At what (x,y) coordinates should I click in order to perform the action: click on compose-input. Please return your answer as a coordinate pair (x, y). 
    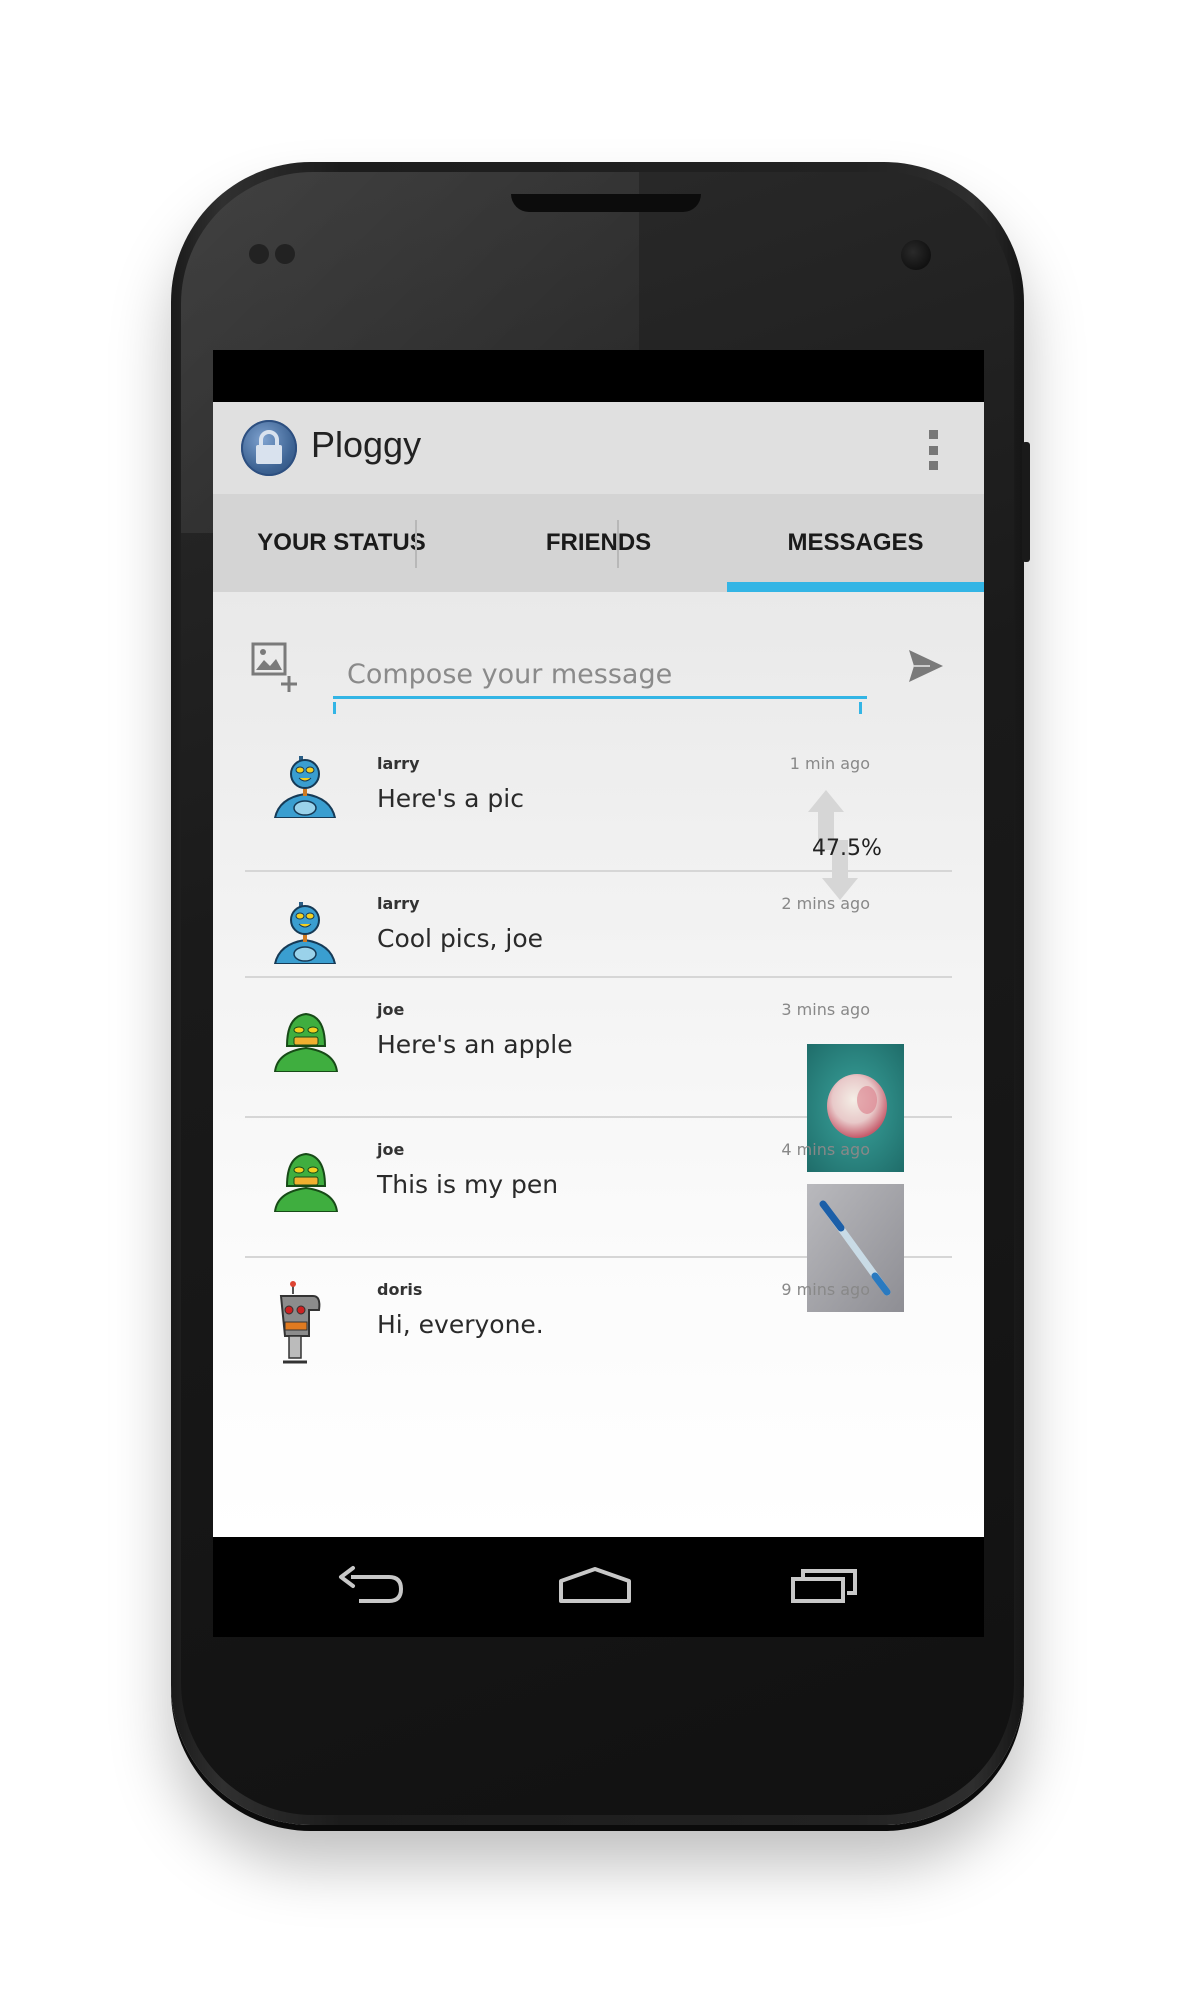
    Looking at the image, I should click on (600, 675).